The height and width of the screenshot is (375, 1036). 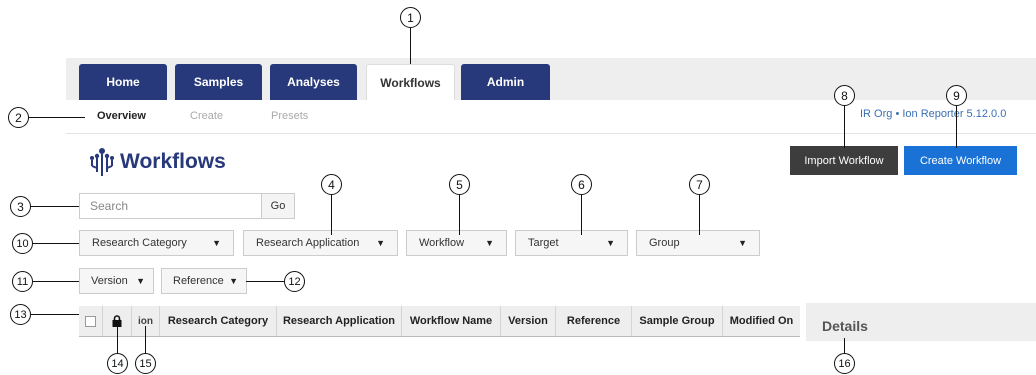 What do you see at coordinates (294, 281) in the screenshot?
I see `callout-12: 12` at bounding box center [294, 281].